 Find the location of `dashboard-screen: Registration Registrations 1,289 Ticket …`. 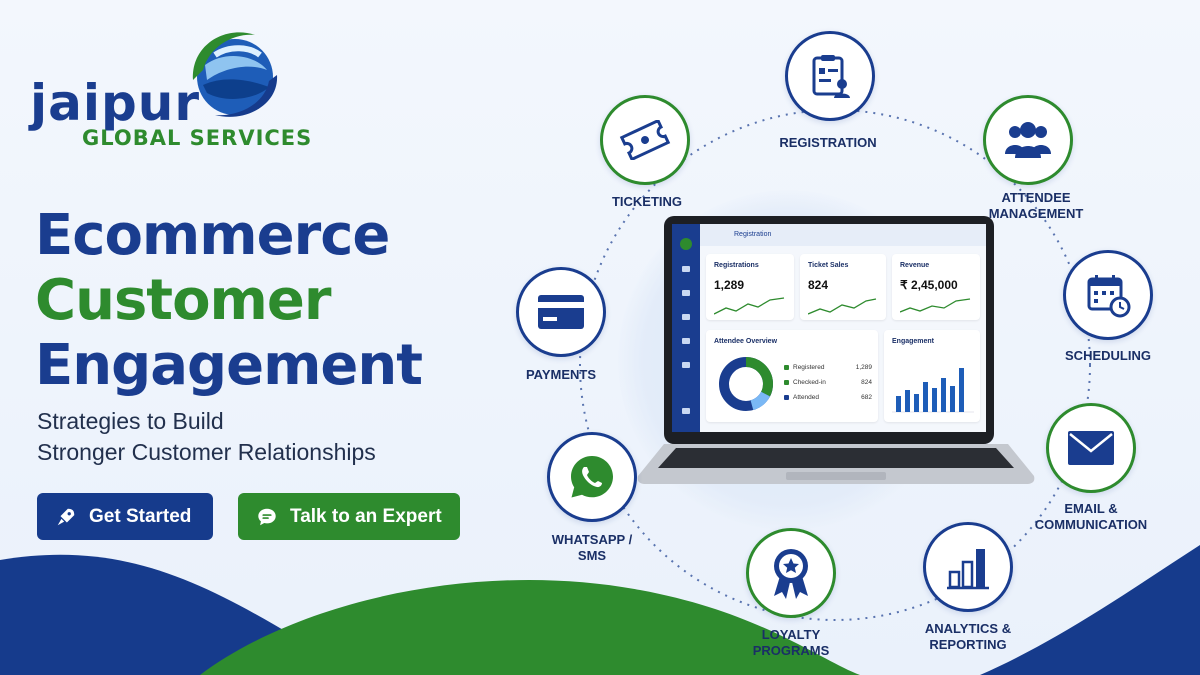

dashboard-screen: Registration Registrations 1,289 Ticket … is located at coordinates (829, 328).